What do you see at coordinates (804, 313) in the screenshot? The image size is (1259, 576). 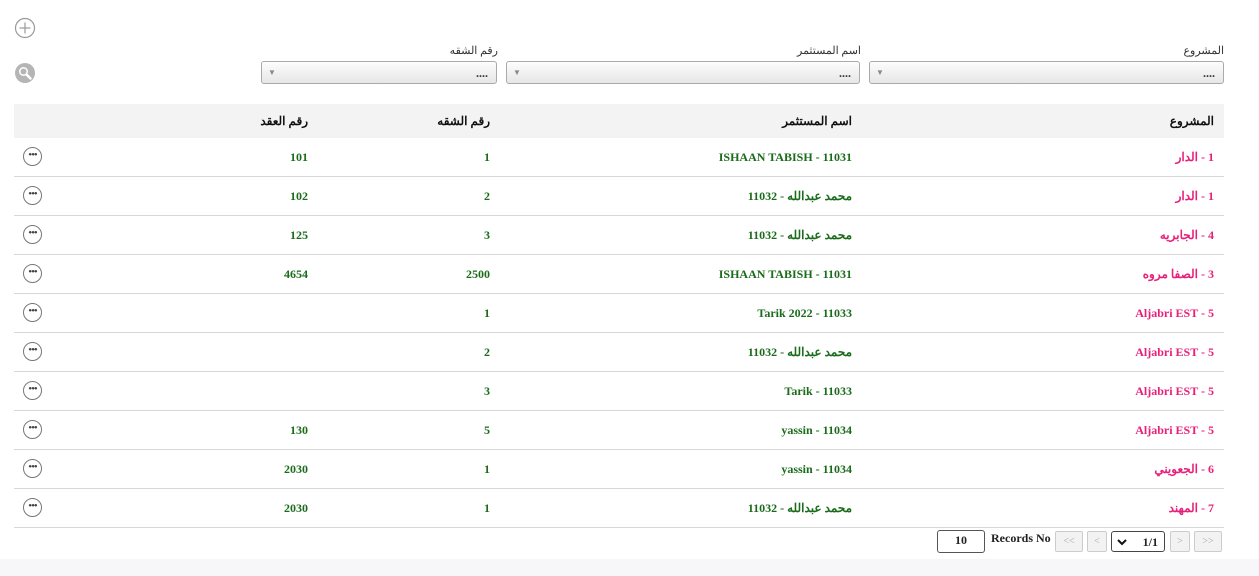 I see `cell-investor: Tarik 2022 - 11033` at bounding box center [804, 313].